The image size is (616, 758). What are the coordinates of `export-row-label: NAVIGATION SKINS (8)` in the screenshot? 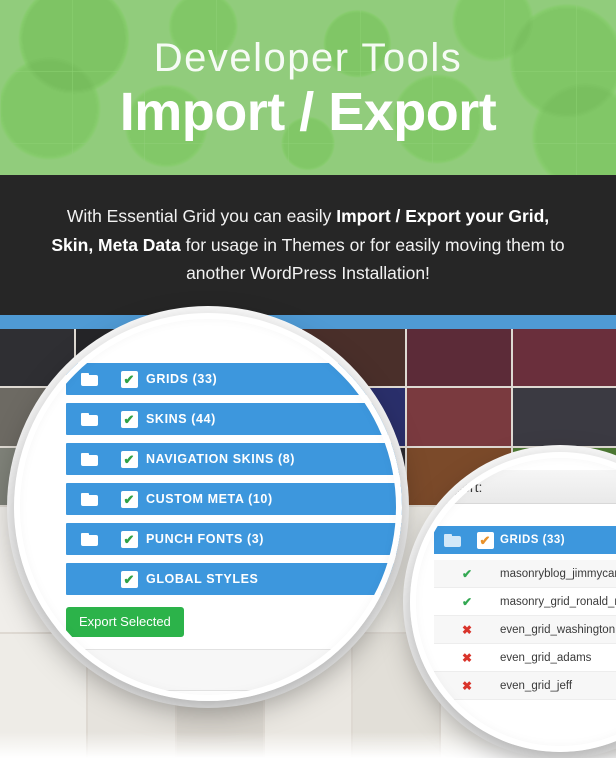 It's located at (221, 459).